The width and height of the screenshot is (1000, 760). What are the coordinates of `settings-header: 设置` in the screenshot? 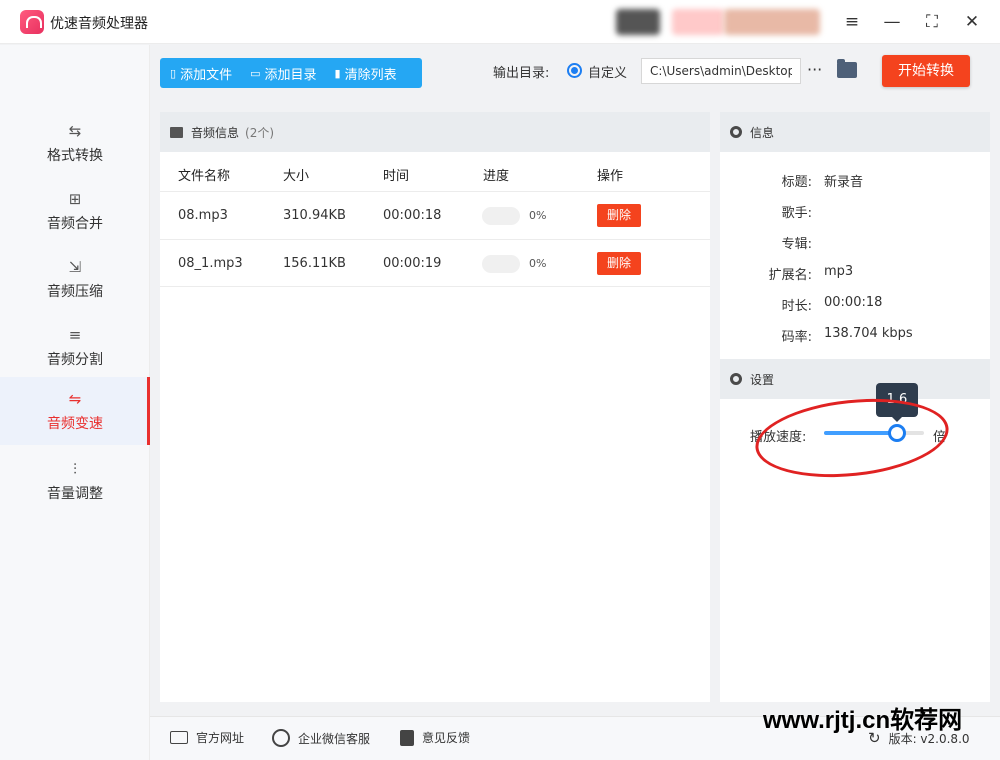 It's located at (855, 379).